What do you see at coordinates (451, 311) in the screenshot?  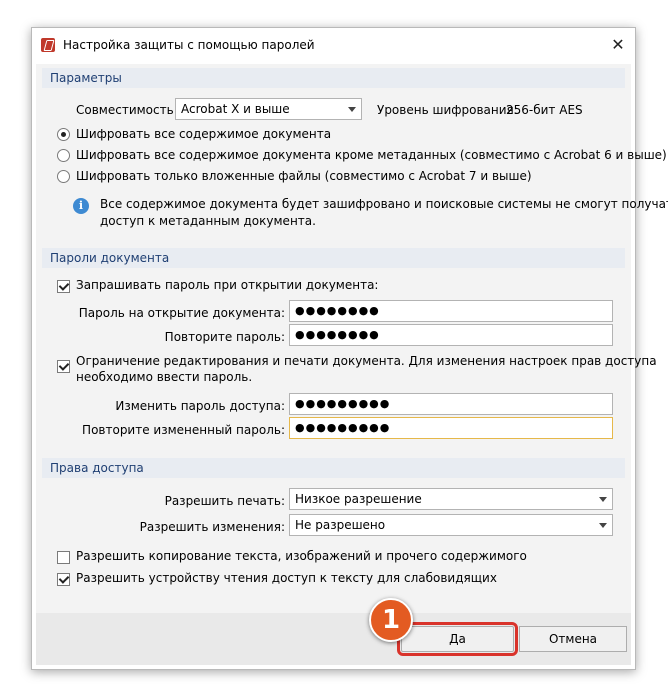 I see `open-password-field: ●●●●●●●●` at bounding box center [451, 311].